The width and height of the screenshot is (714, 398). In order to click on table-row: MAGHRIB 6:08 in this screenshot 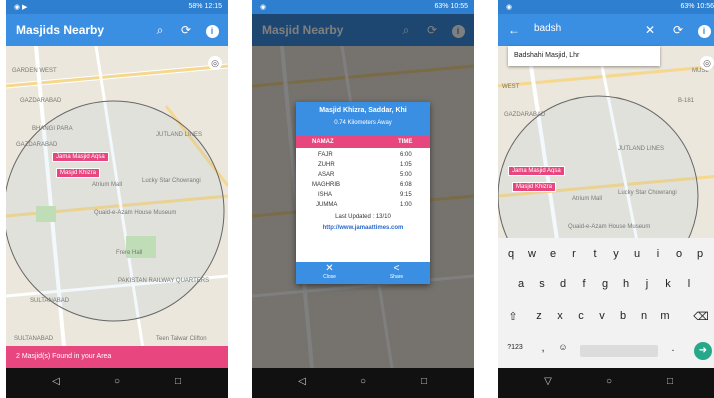, I will do `click(363, 185)`.